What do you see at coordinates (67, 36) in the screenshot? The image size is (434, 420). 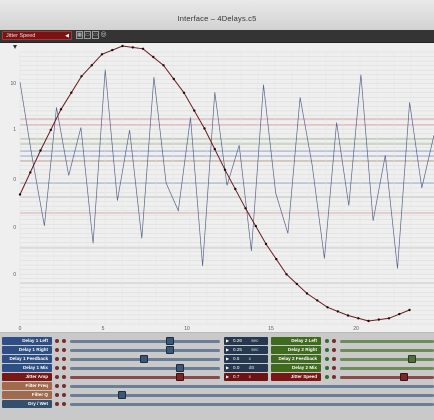 I see `dropdown-arrow-icon: ◀` at bounding box center [67, 36].